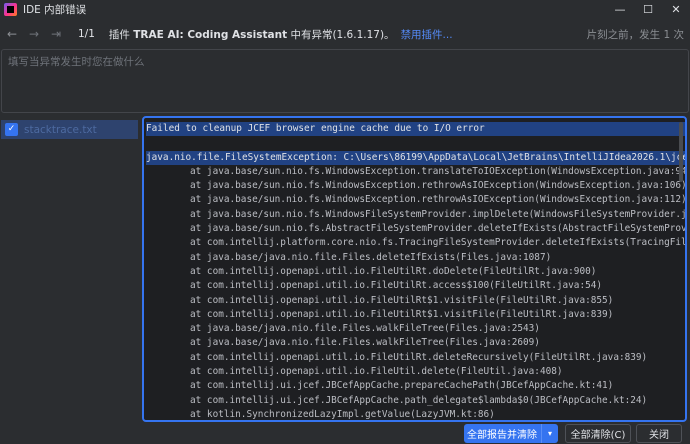 This screenshot has width=690, height=444. Describe the element at coordinates (681, 152) in the screenshot. I see `vertical-scrollbar` at that location.